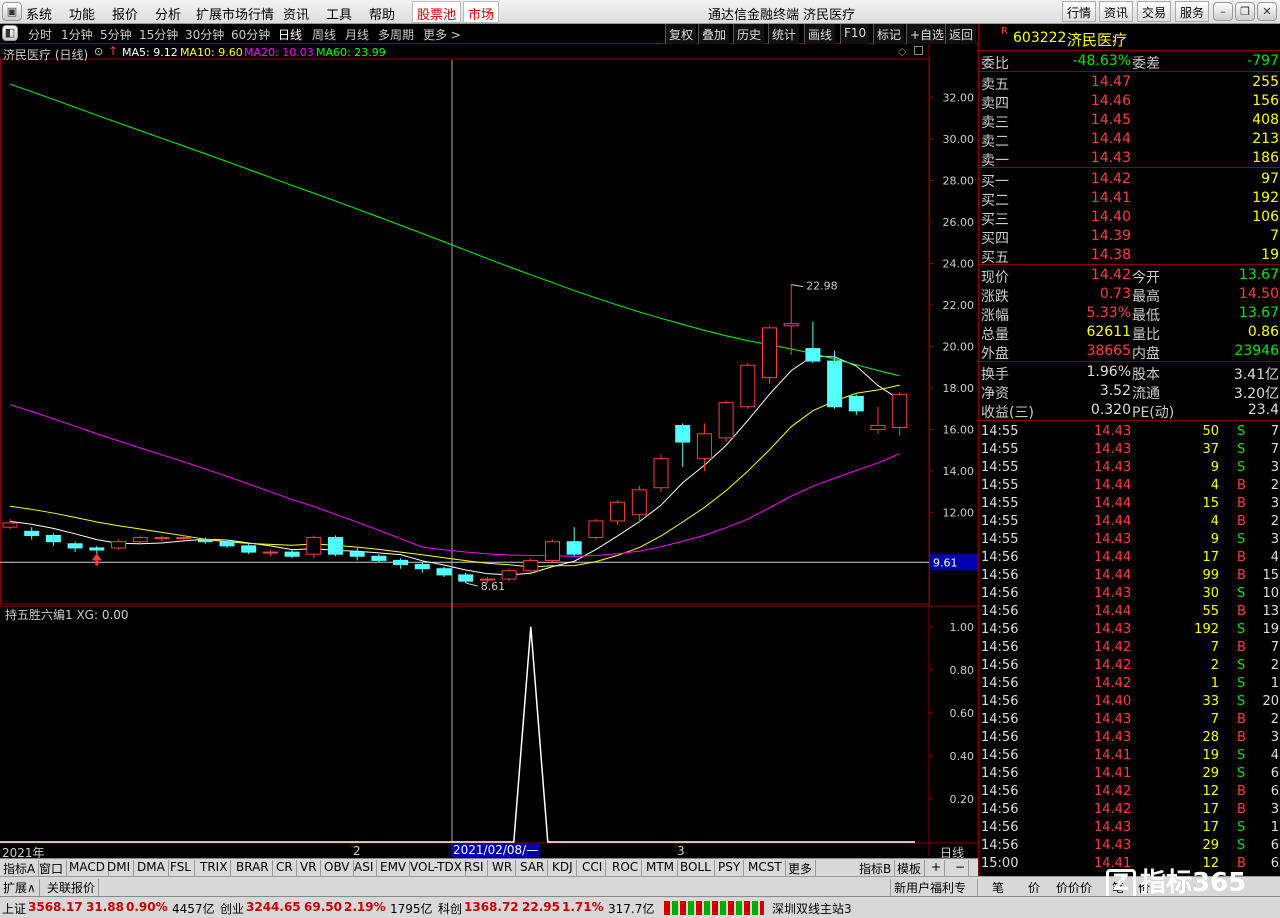  I want to click on candle, so click(661, 473).